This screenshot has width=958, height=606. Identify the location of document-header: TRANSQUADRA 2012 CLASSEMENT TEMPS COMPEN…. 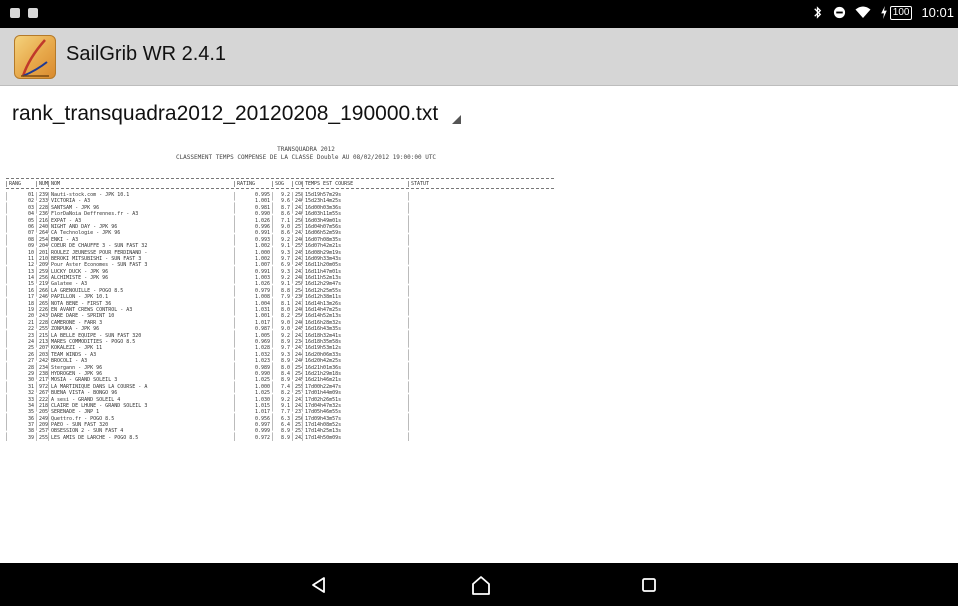
(286, 154).